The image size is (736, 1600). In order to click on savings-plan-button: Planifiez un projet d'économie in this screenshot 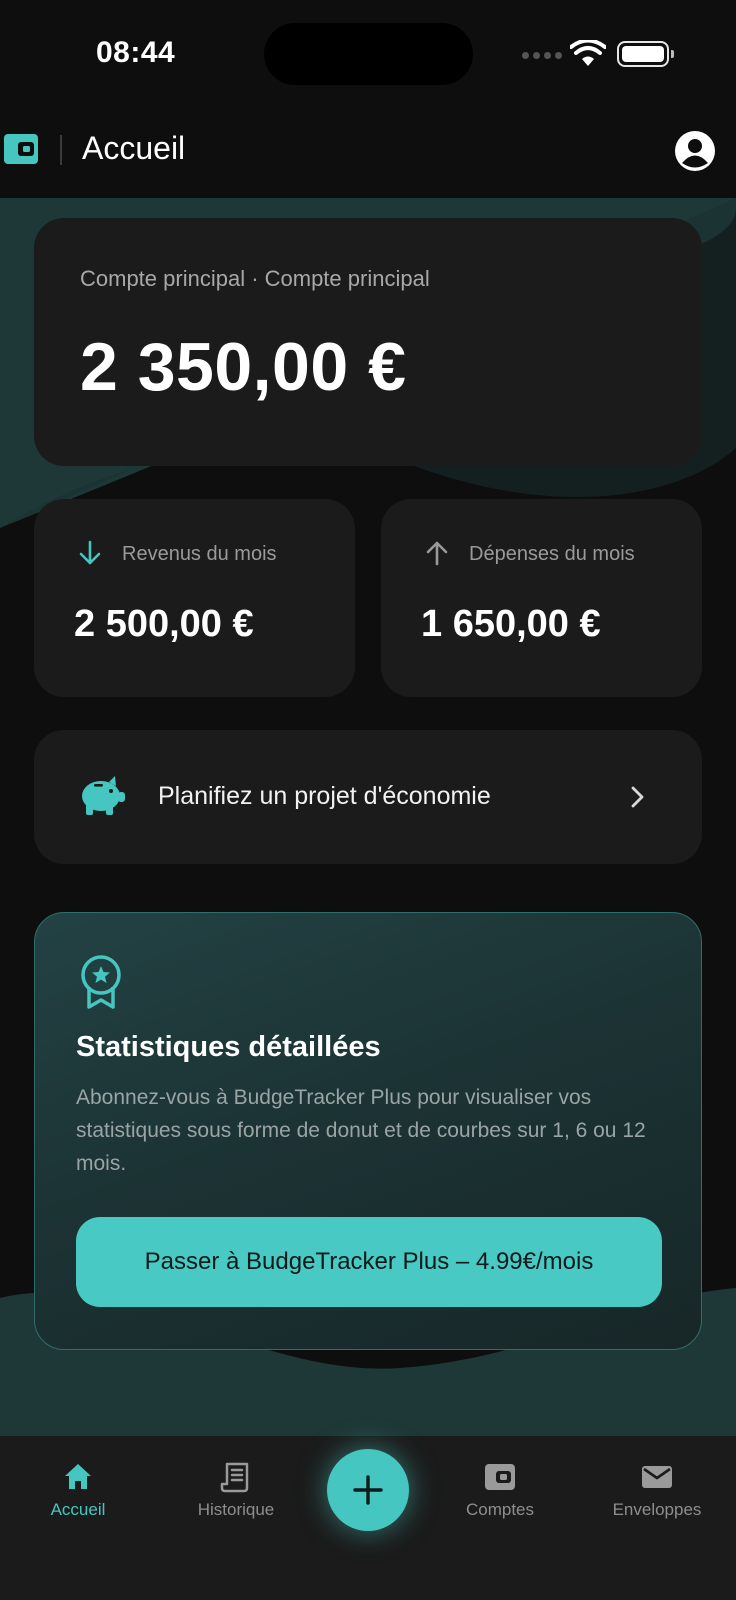, I will do `click(368, 797)`.